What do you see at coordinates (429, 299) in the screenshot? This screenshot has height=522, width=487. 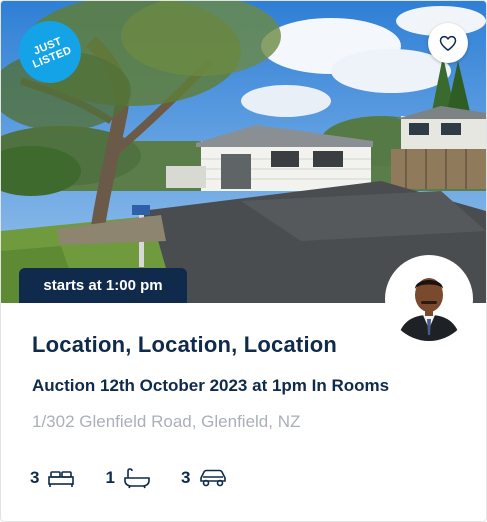 I see `agent-avatar` at bounding box center [429, 299].